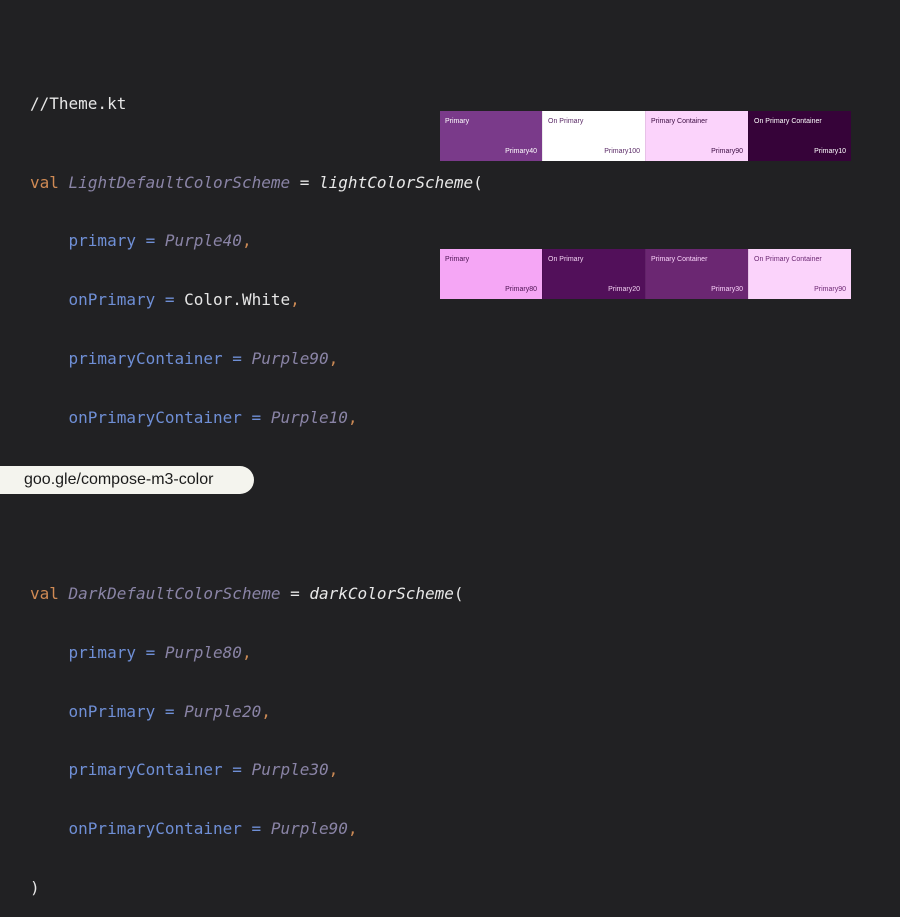 The width and height of the screenshot is (900, 917). Describe the element at coordinates (179, 182) in the screenshot. I see `light-scheme-name: LightDefaultColorScheme` at that location.